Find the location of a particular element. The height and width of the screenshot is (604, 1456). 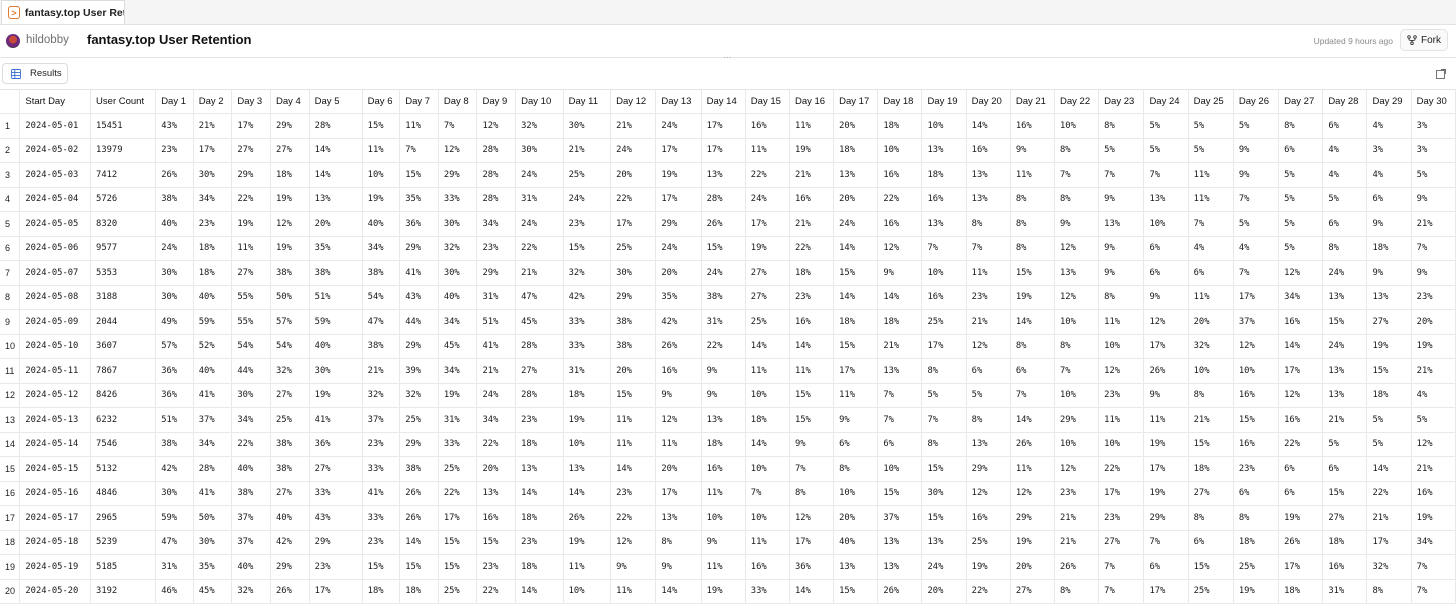

row-index-cell: 6 is located at coordinates (10, 248).